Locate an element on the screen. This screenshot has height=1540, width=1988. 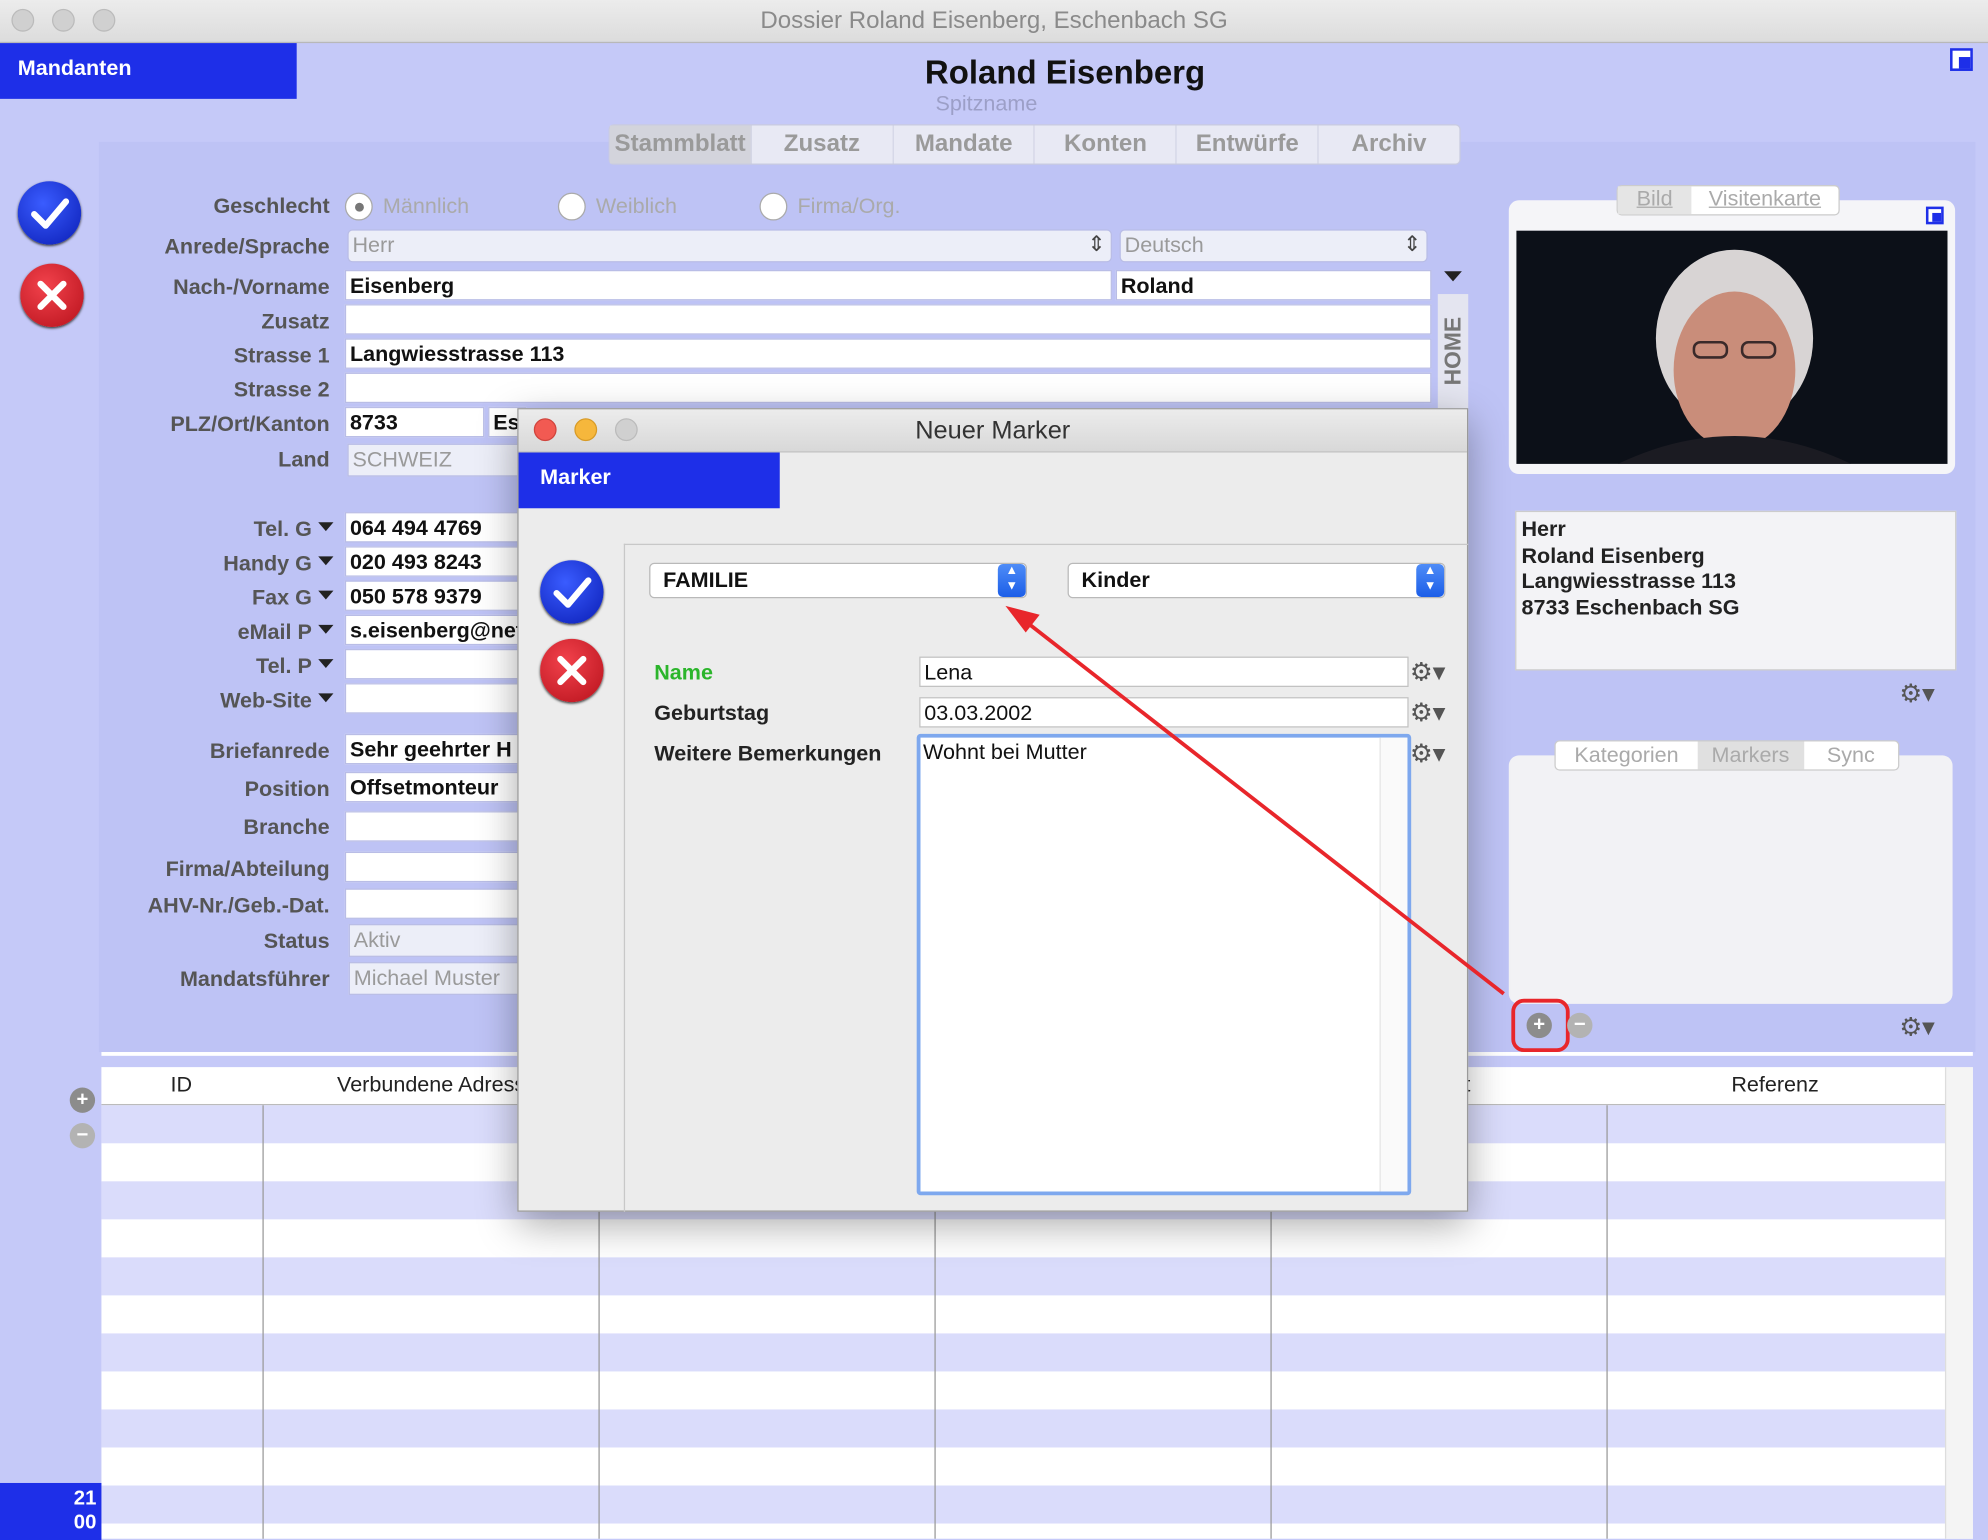
annotation-arrow is located at coordinates (1255, 800).